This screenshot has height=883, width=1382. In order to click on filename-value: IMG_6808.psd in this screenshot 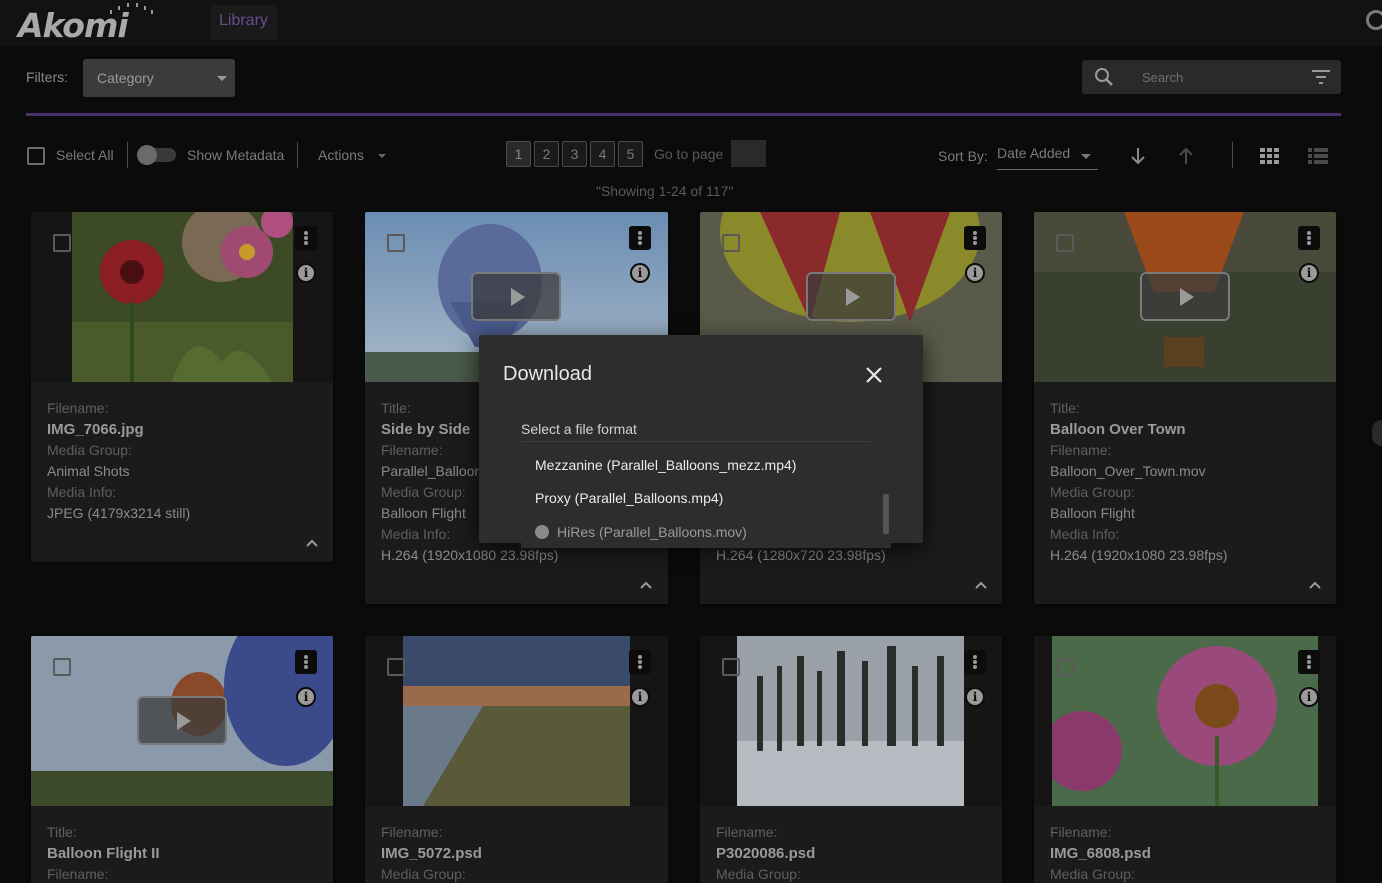, I will do `click(1100, 853)`.